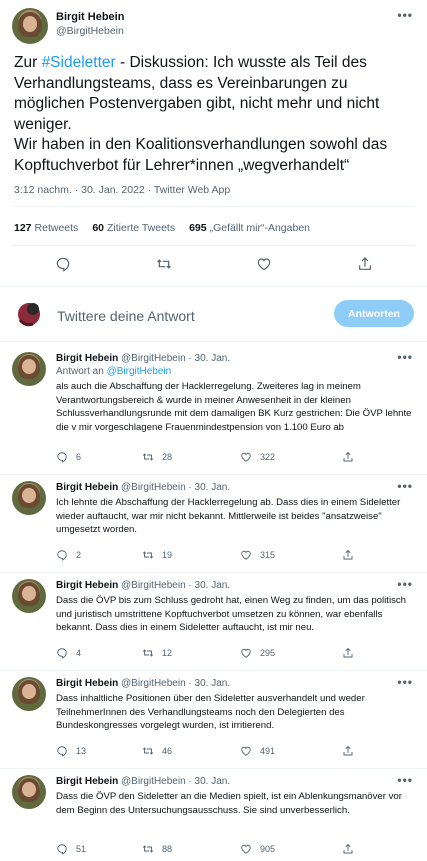  What do you see at coordinates (133, 228) in the screenshot?
I see `quotes-stat: 60 Zitierte Tweets` at bounding box center [133, 228].